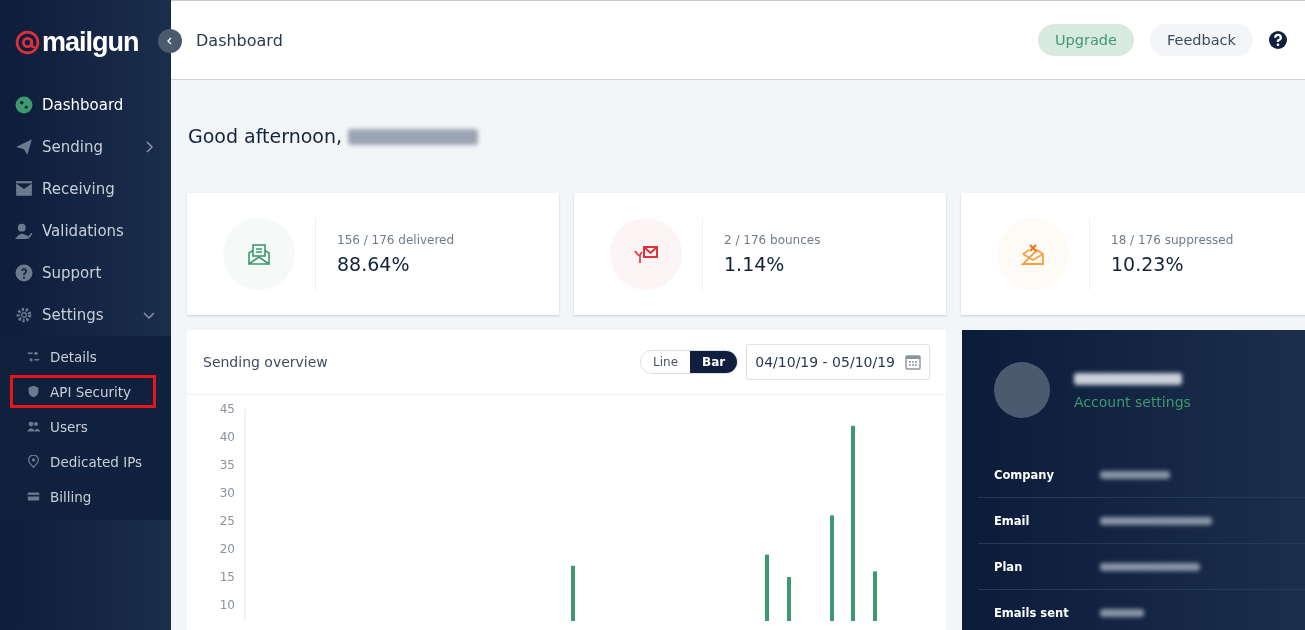  What do you see at coordinates (772, 240) in the screenshot?
I see `stat-label: 2 / 176 bounces` at bounding box center [772, 240].